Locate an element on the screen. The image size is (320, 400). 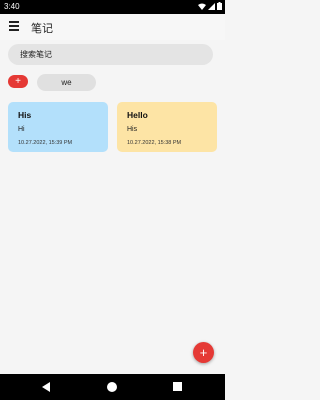
note-title: His is located at coordinates (25, 115).